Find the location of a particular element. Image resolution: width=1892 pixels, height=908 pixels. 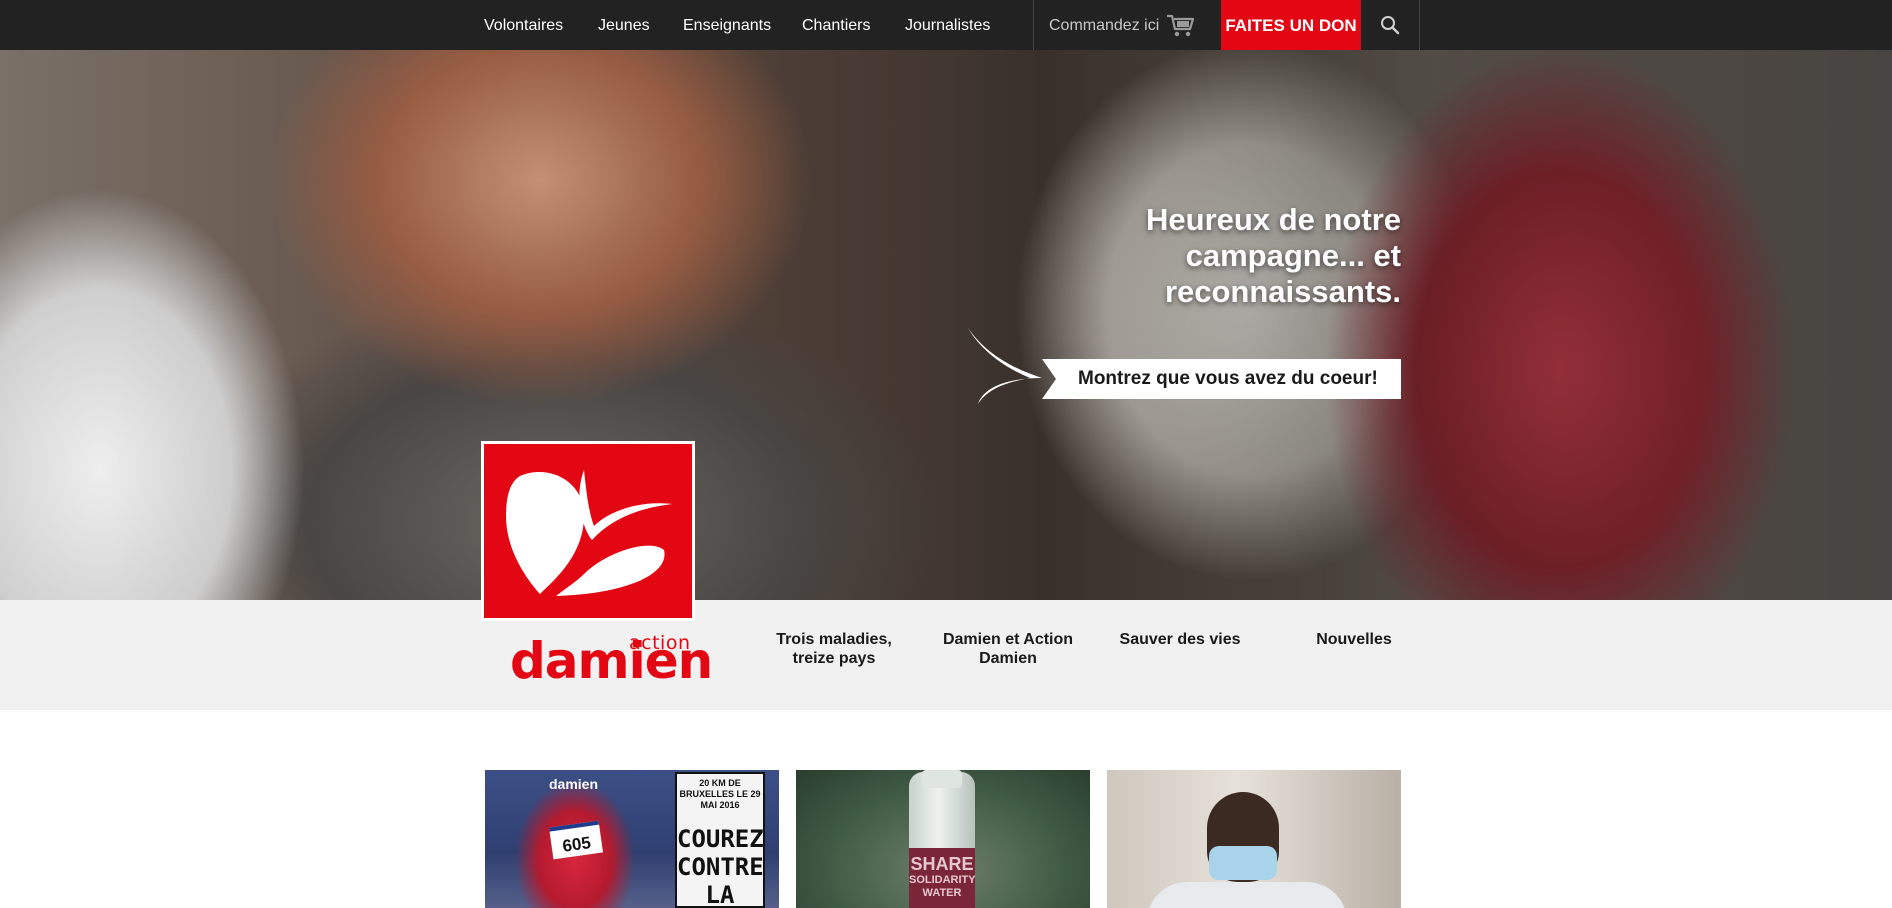

nav-link-journalistes: Journalistes is located at coordinates (947, 25).